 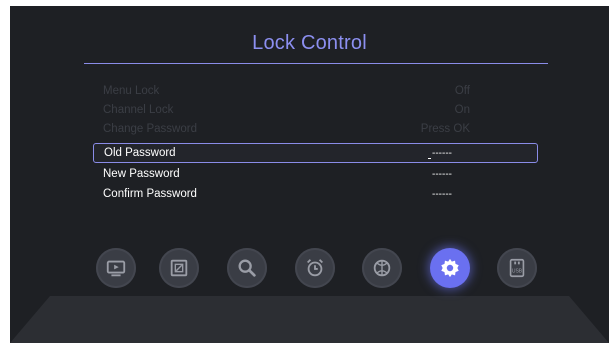 I want to click on menu-item-value: Press OK, so click(x=445, y=129).